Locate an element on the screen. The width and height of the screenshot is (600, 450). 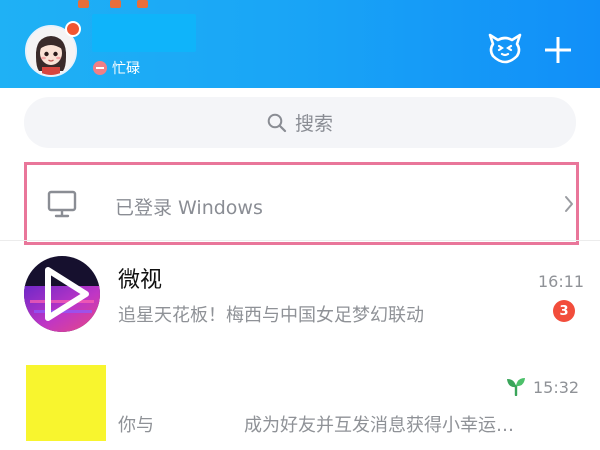
chat-name: 微视 is located at coordinates (140, 280).